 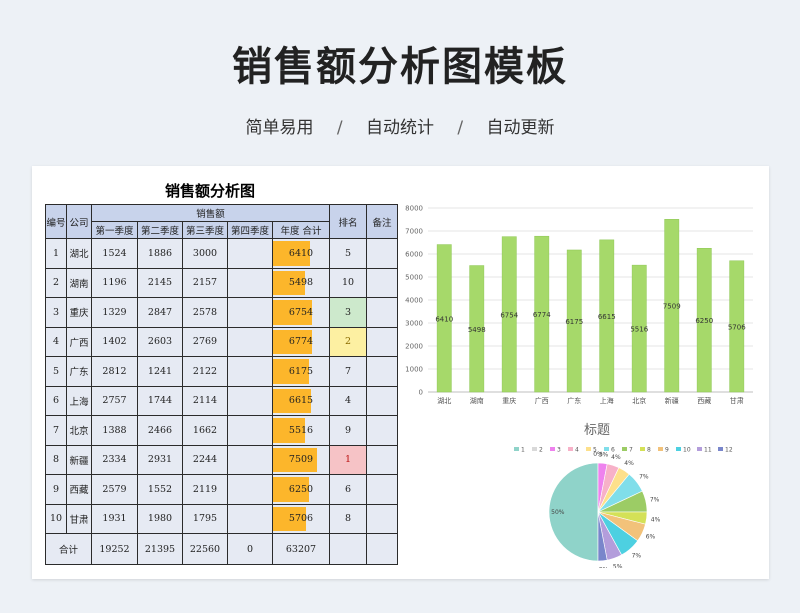 I want to click on cell-no: 1, so click(x=56, y=253).